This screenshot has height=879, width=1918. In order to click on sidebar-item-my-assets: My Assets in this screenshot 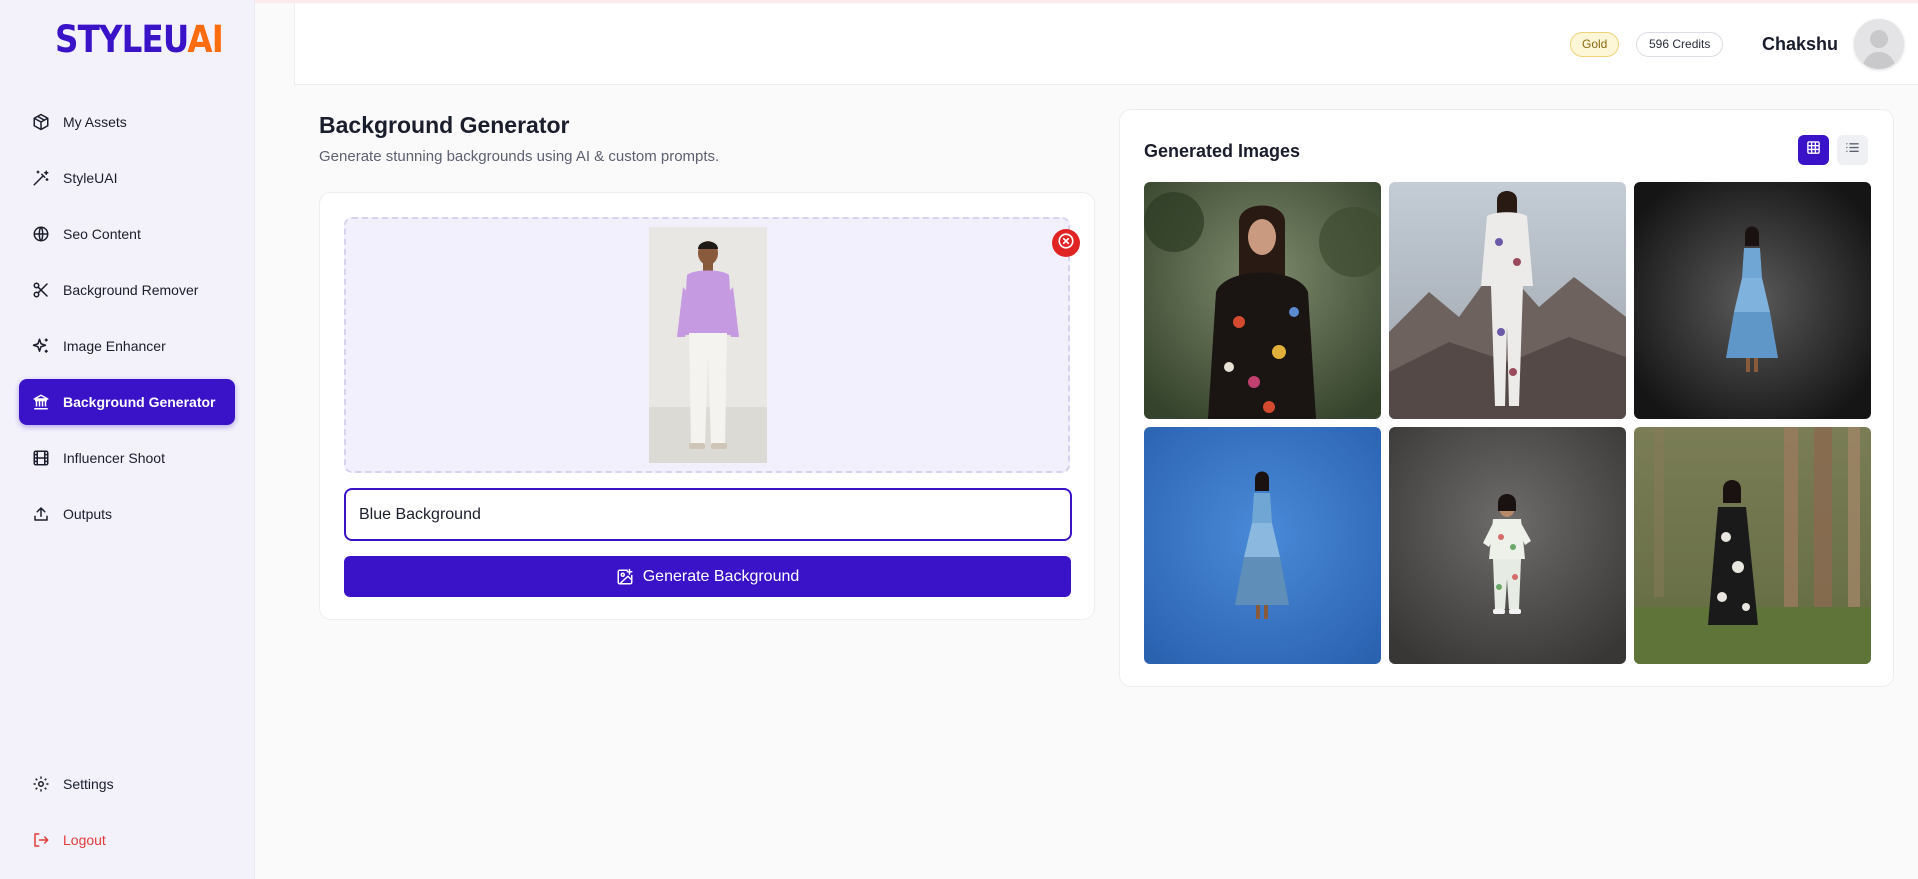, I will do `click(127, 122)`.